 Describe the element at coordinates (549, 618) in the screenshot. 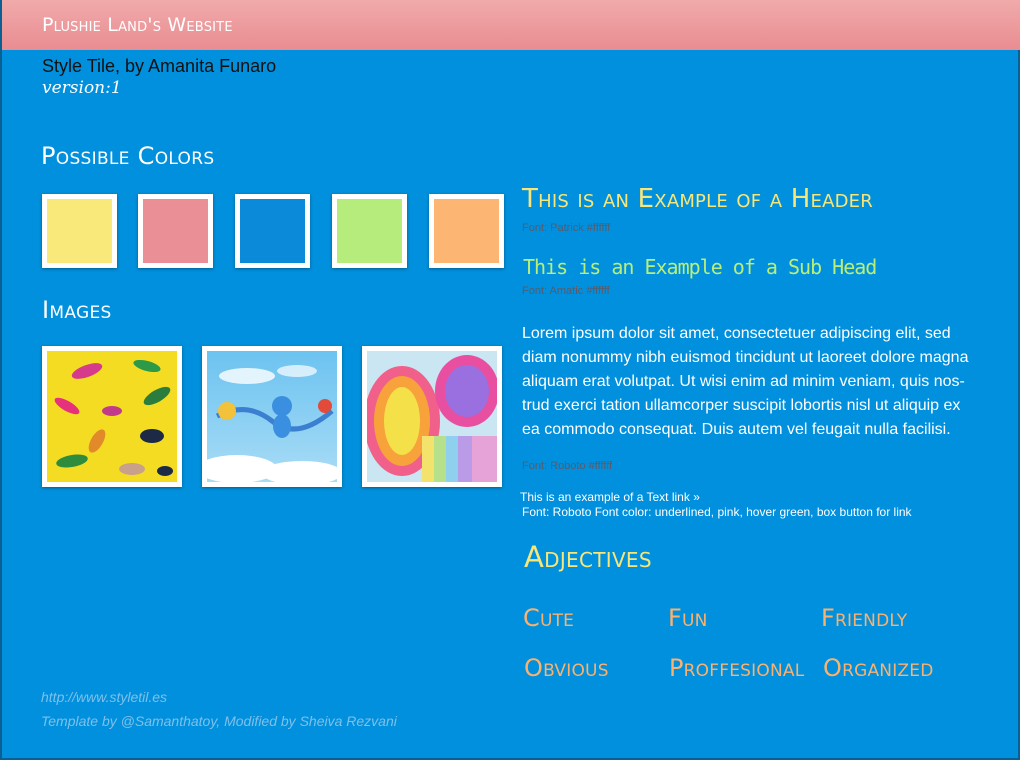

I see `adjective-cute: Cute` at that location.